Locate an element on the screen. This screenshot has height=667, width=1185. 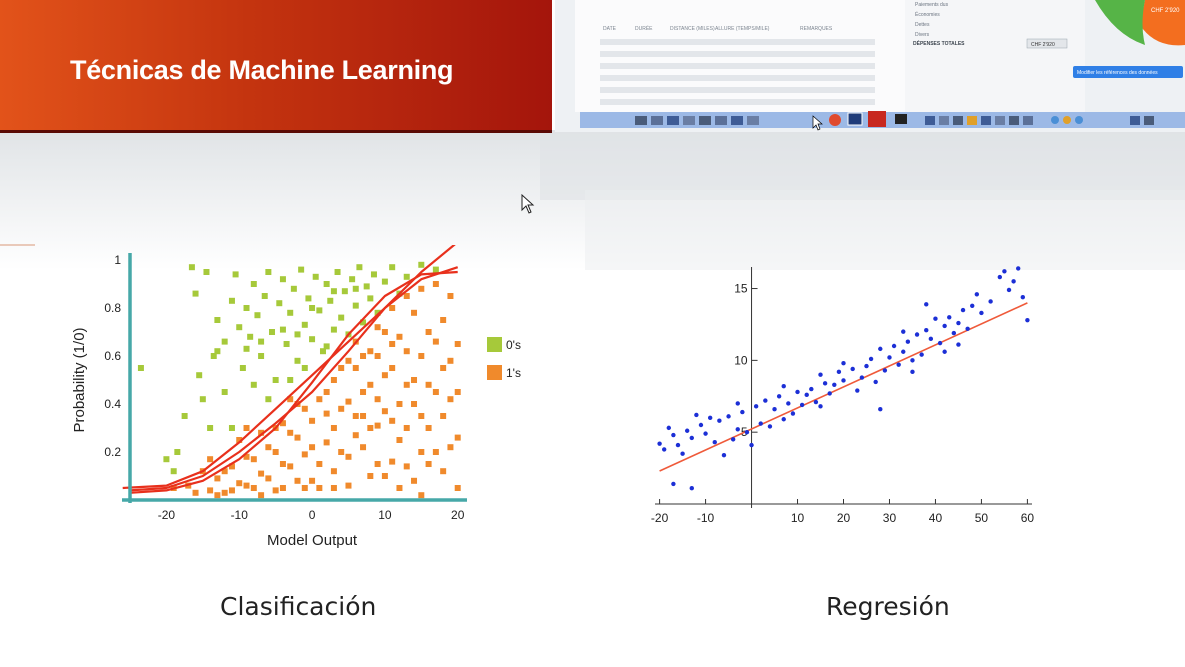
screen-side-label-4: Divers is located at coordinates (922, 35).